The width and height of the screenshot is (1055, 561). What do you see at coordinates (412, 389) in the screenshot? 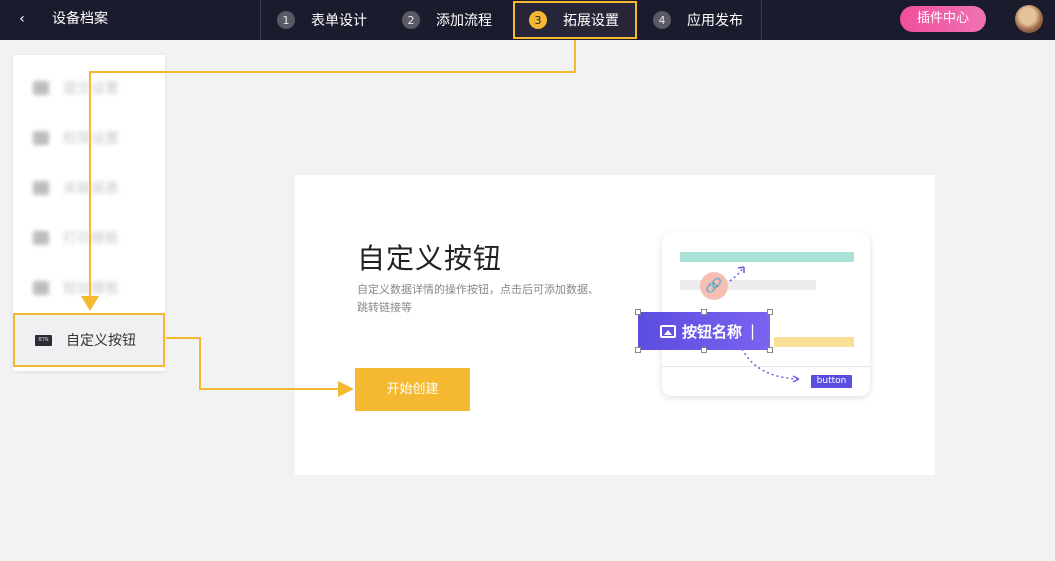
I see `start-create-button: 开始创建` at bounding box center [412, 389].